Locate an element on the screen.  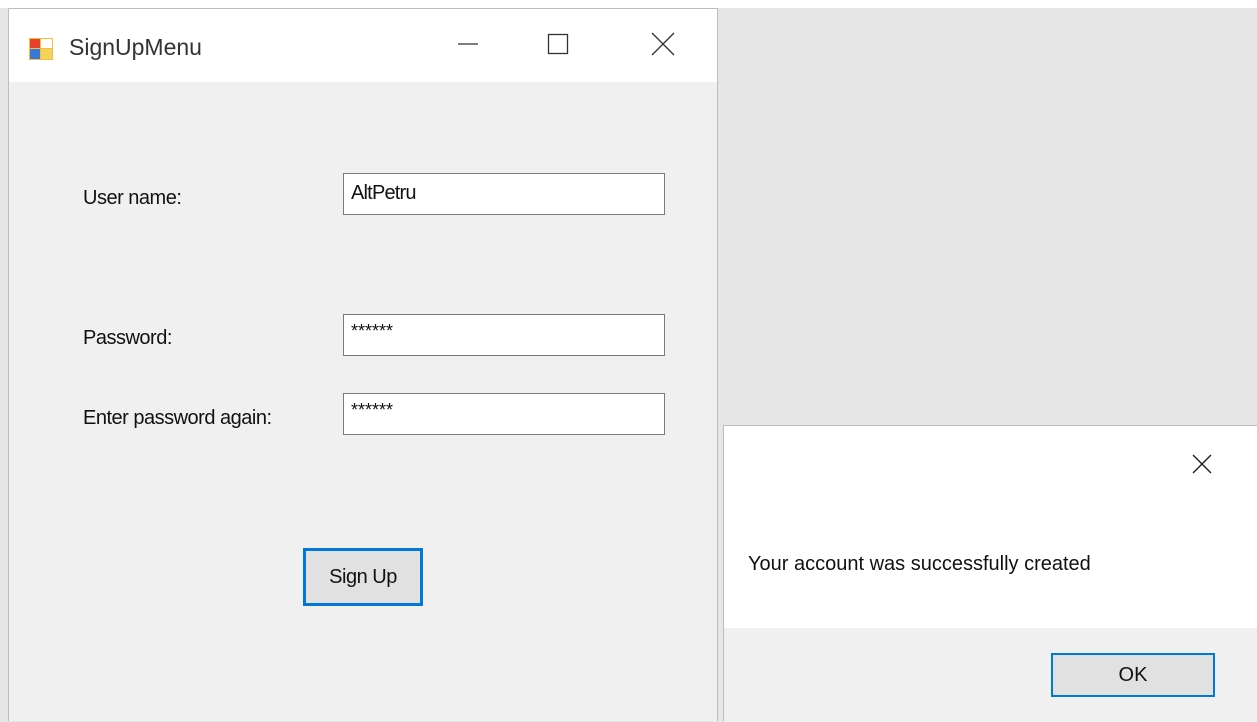
maximize-icon is located at coordinates (558, 46).